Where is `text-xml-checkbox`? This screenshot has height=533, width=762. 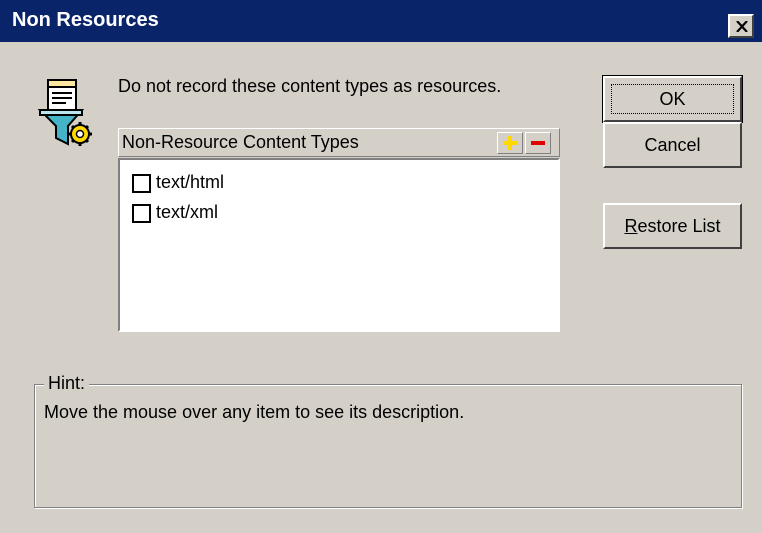 text-xml-checkbox is located at coordinates (141, 213).